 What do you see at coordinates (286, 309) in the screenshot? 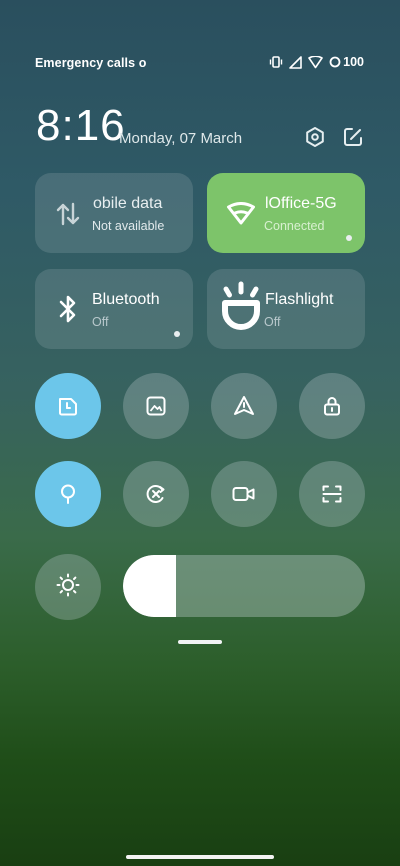
I see `flashlight-tile: Flashlight Off` at bounding box center [286, 309].